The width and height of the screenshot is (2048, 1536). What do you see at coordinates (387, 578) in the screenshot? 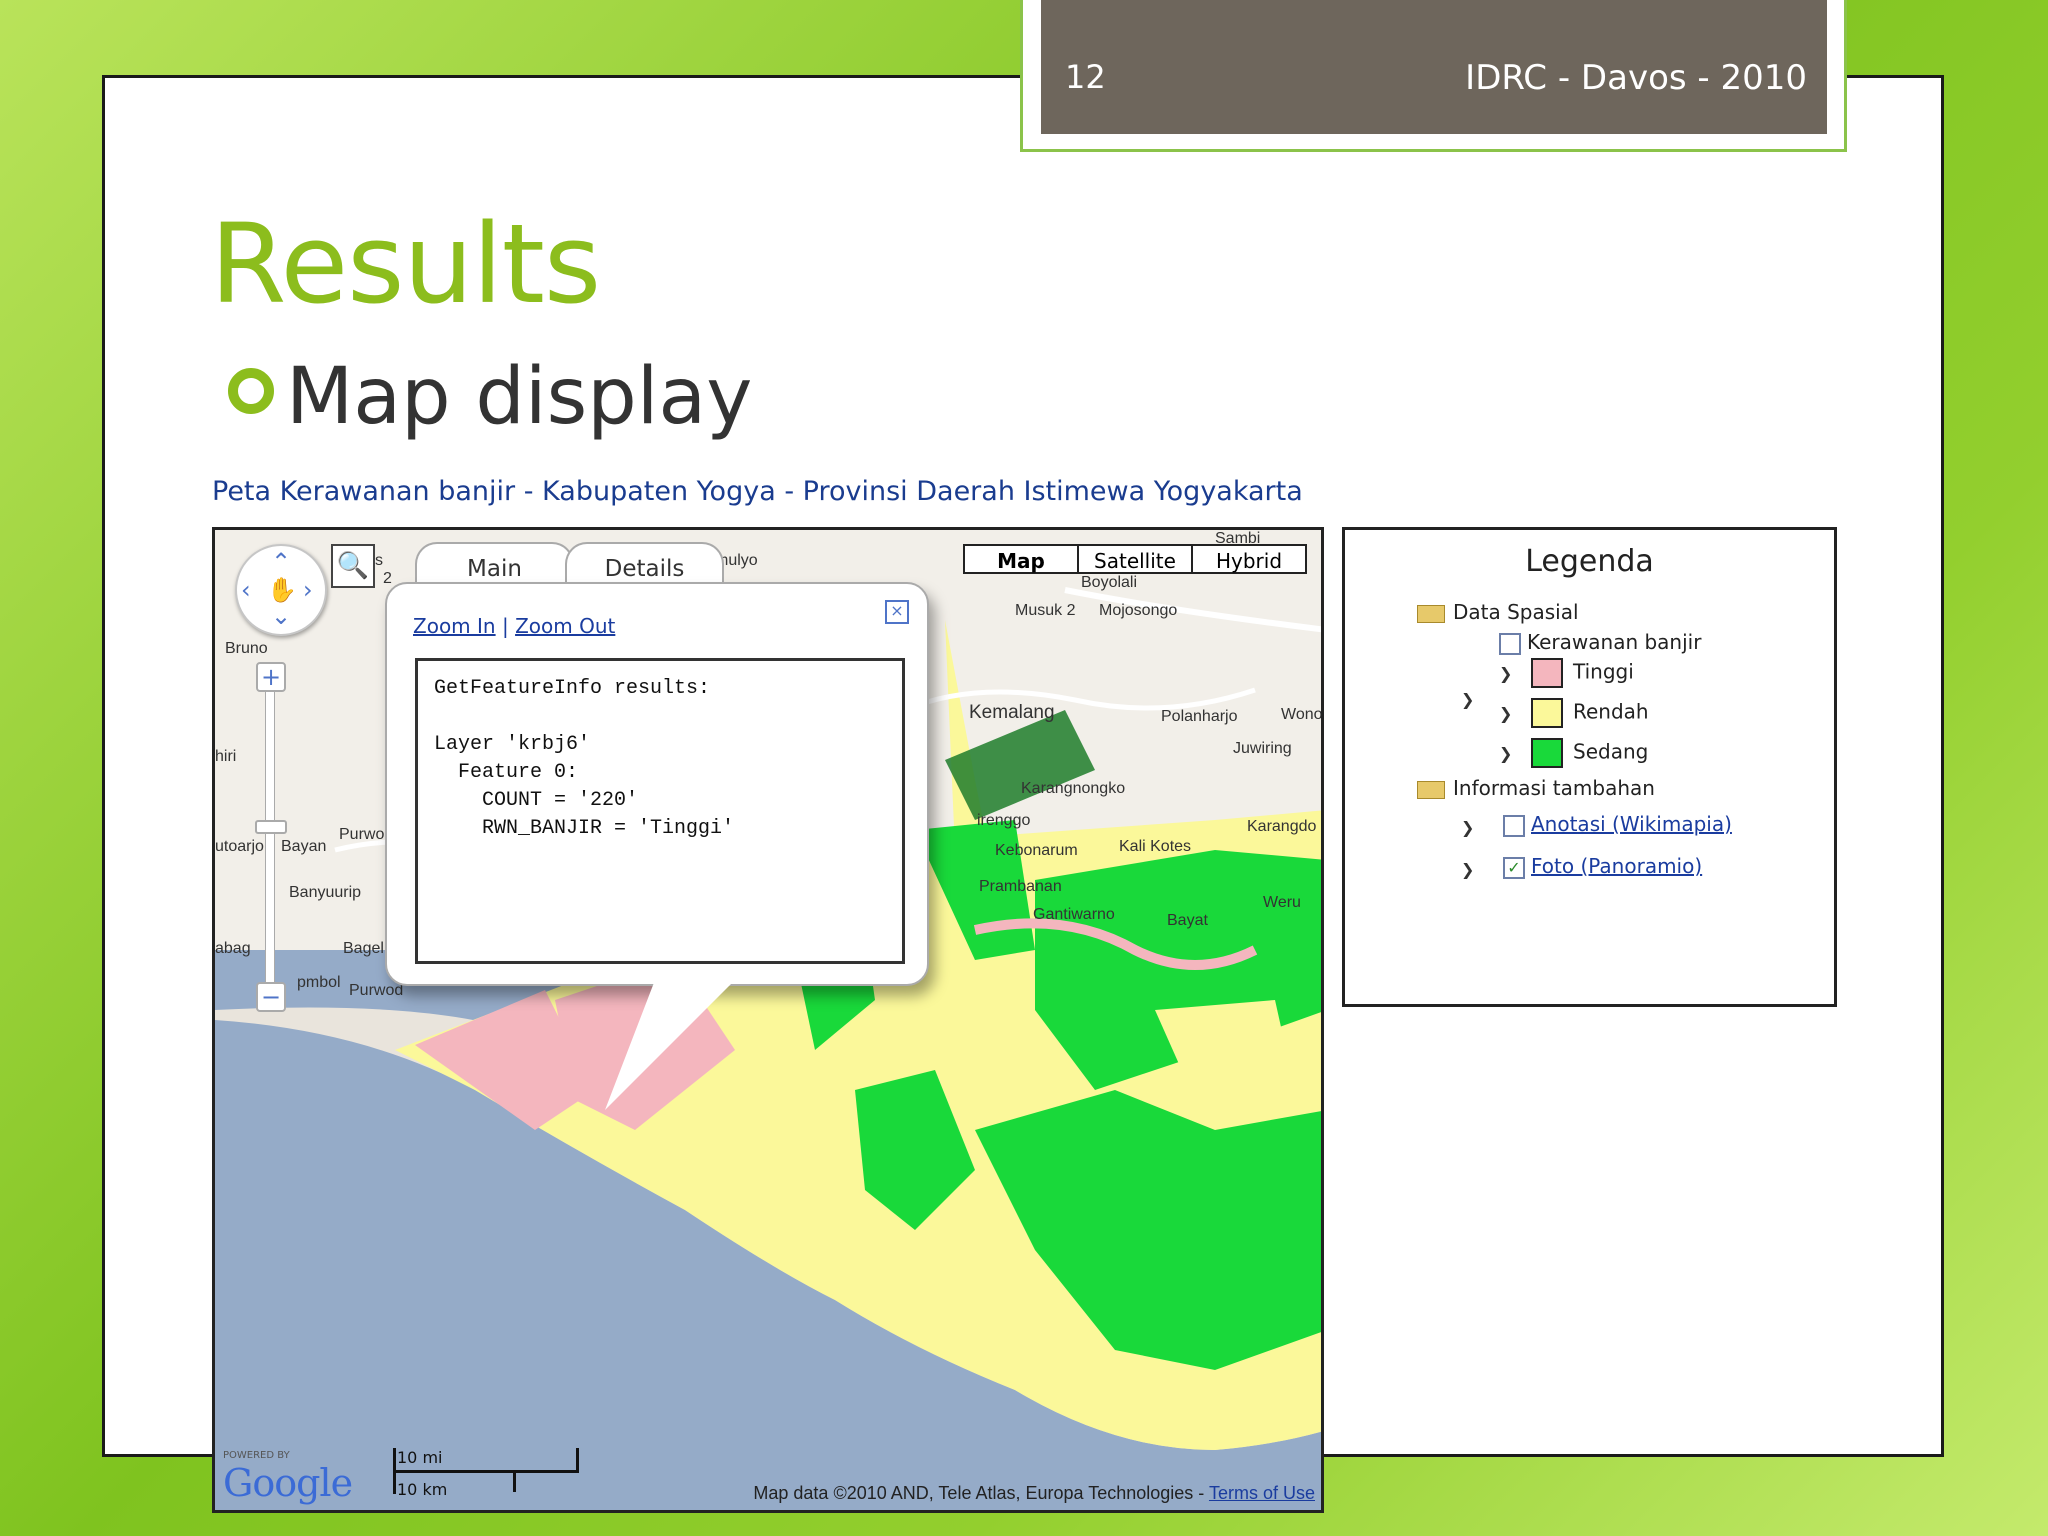
I see `place-label: 2` at bounding box center [387, 578].